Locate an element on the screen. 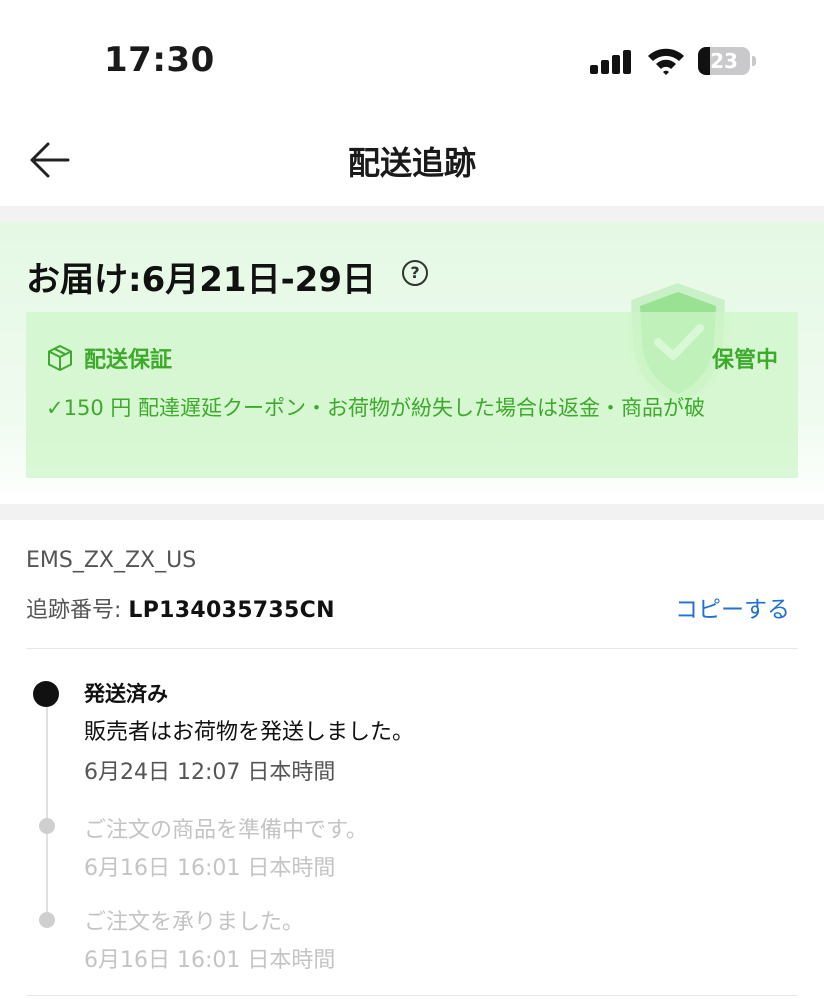 This screenshot has height=999, width=824. guarantee-title: 配送保証 is located at coordinates (128, 360).